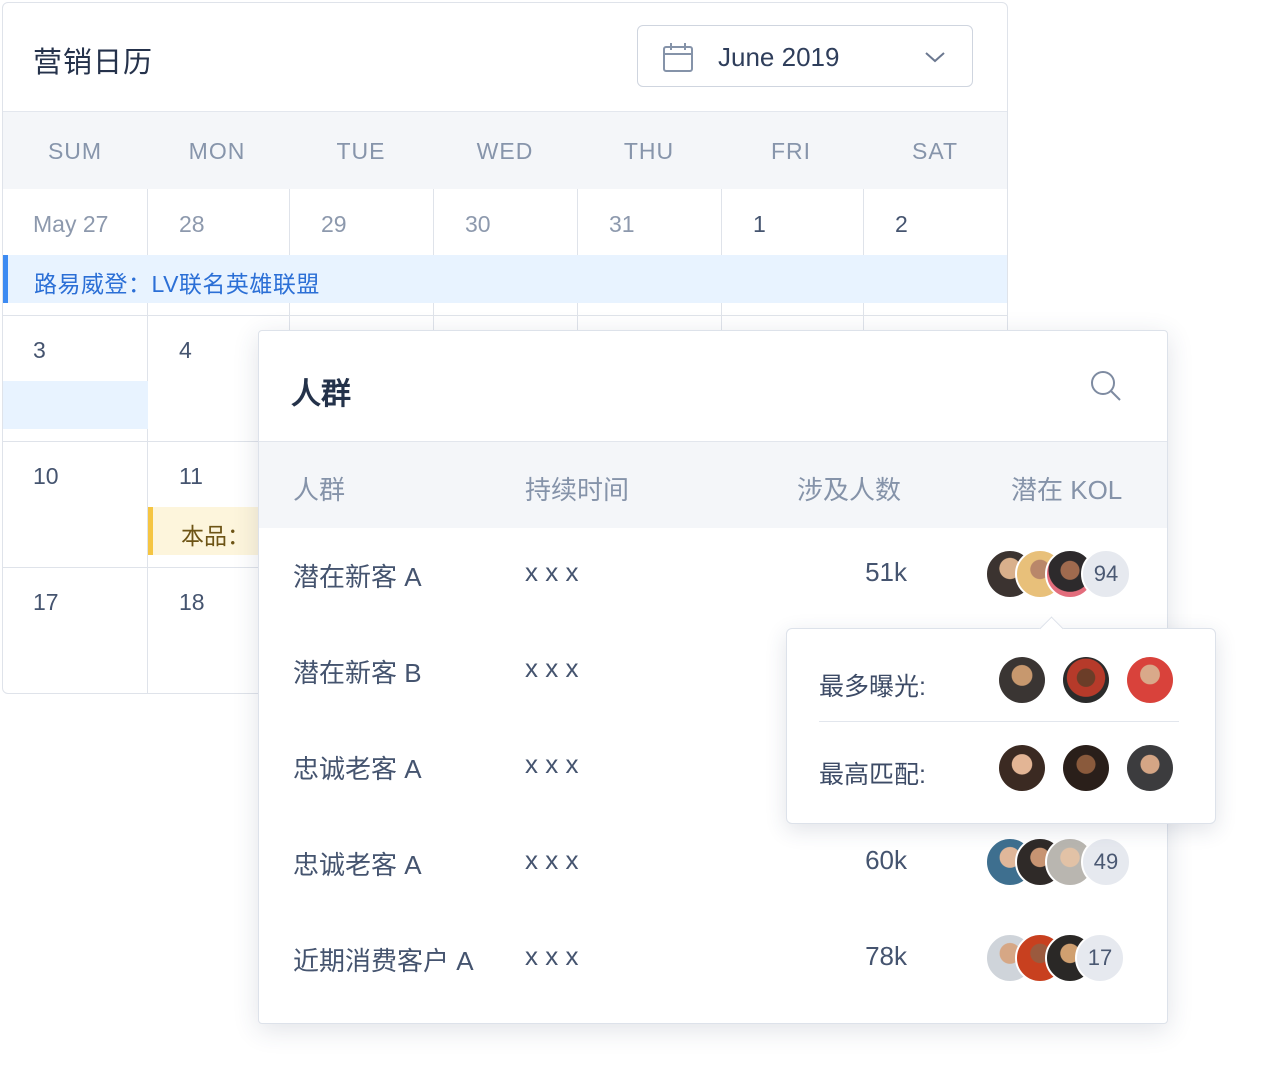 The image size is (1280, 1084). I want to click on day-cell: 3, so click(39, 350).